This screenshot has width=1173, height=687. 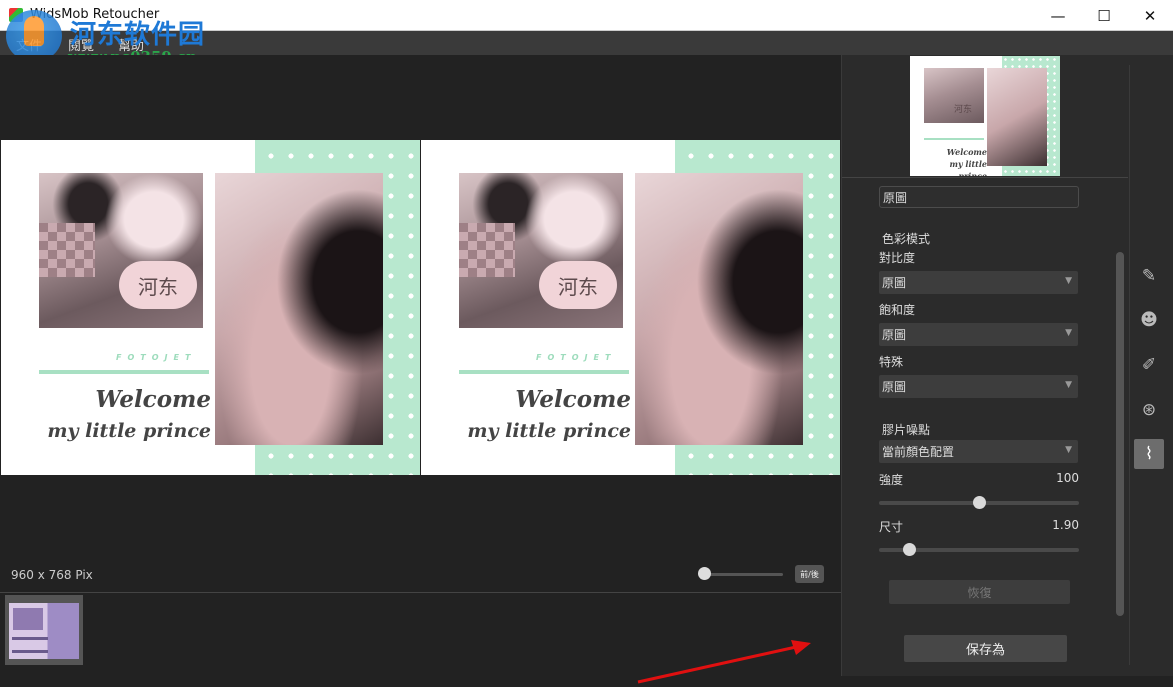 I want to click on color-mode-label: 色彩模式, so click(x=906, y=239).